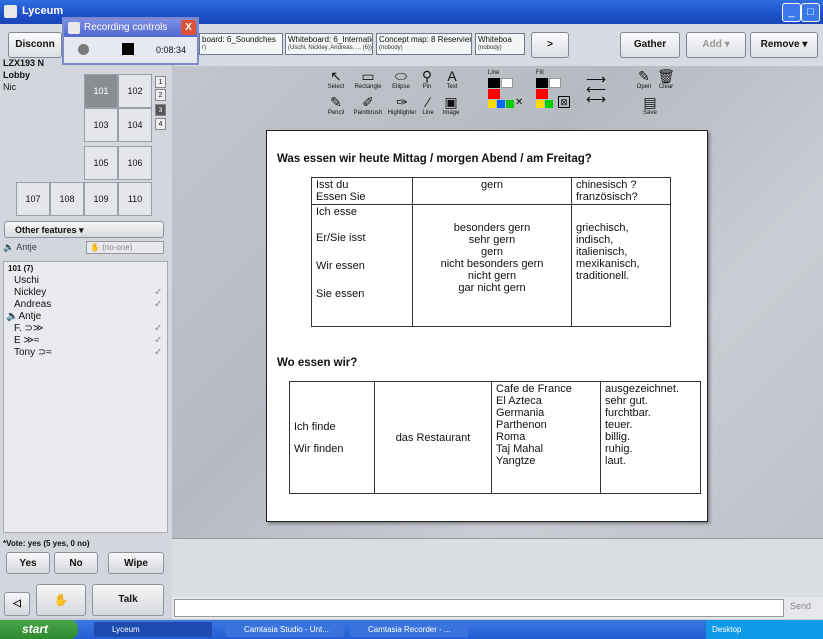 Image resolution: width=823 pixels, height=639 pixels. Describe the element at coordinates (644, 76) in the screenshot. I see `open-icon: ✎` at that location.